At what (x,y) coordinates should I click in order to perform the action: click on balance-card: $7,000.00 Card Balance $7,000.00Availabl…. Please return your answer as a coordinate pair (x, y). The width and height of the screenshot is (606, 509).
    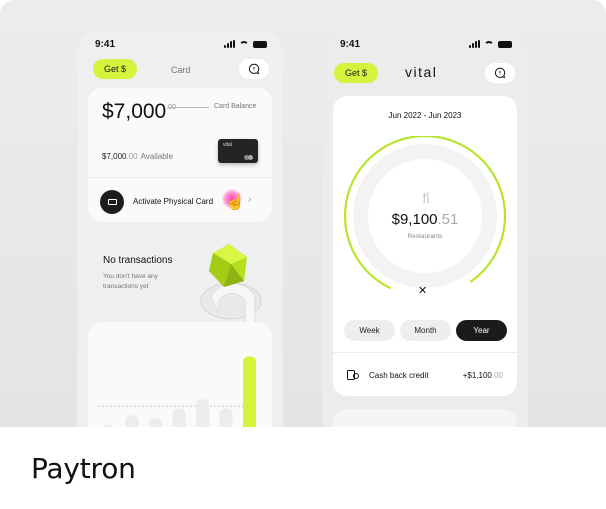
    Looking at the image, I should click on (180, 155).